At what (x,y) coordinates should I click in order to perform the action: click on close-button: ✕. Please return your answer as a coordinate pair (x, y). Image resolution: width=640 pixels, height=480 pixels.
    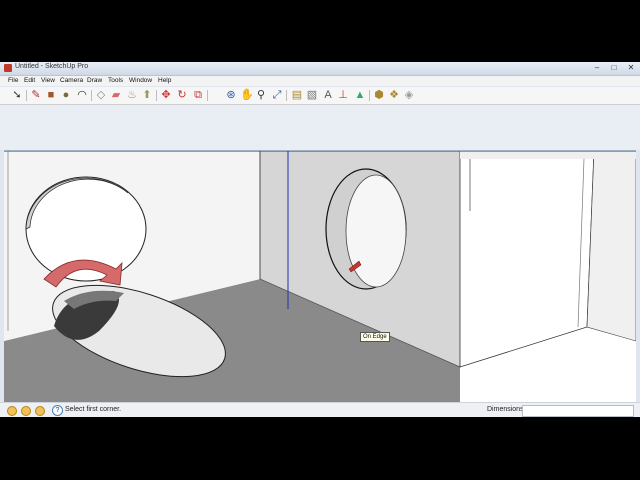
    Looking at the image, I should click on (631, 68).